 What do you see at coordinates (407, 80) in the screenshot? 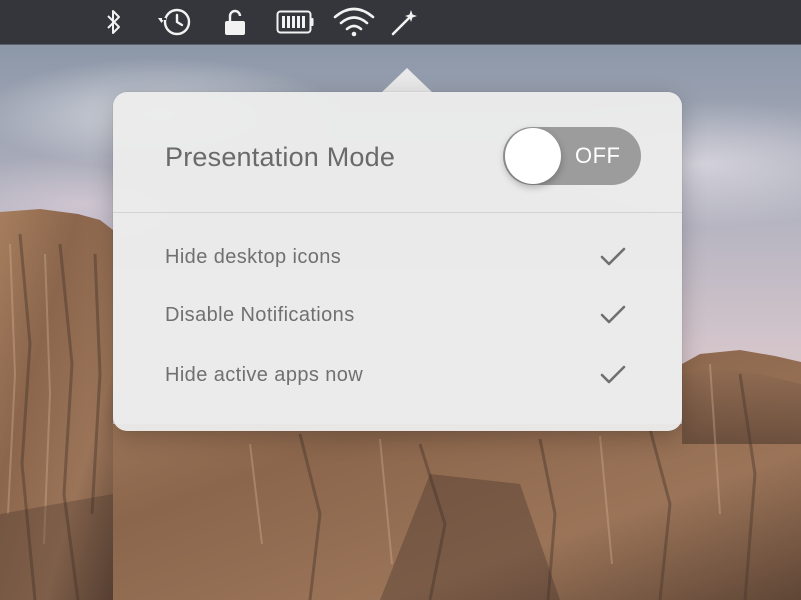
I see `popover-arrow` at bounding box center [407, 80].